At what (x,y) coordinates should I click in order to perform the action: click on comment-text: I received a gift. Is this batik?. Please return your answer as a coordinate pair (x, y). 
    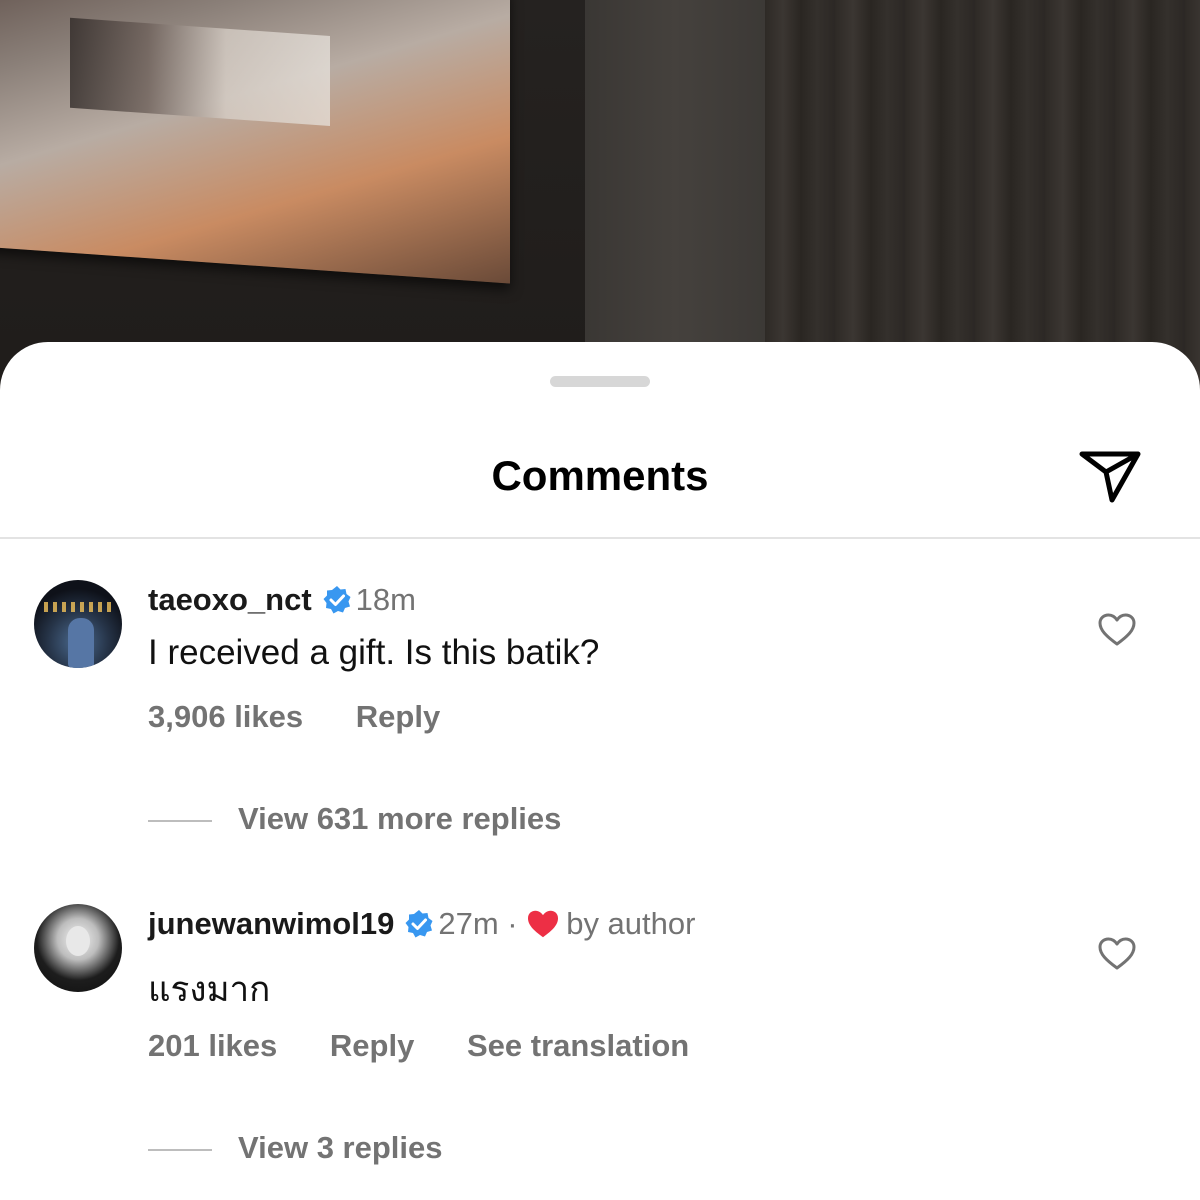
    Looking at the image, I should click on (374, 652).